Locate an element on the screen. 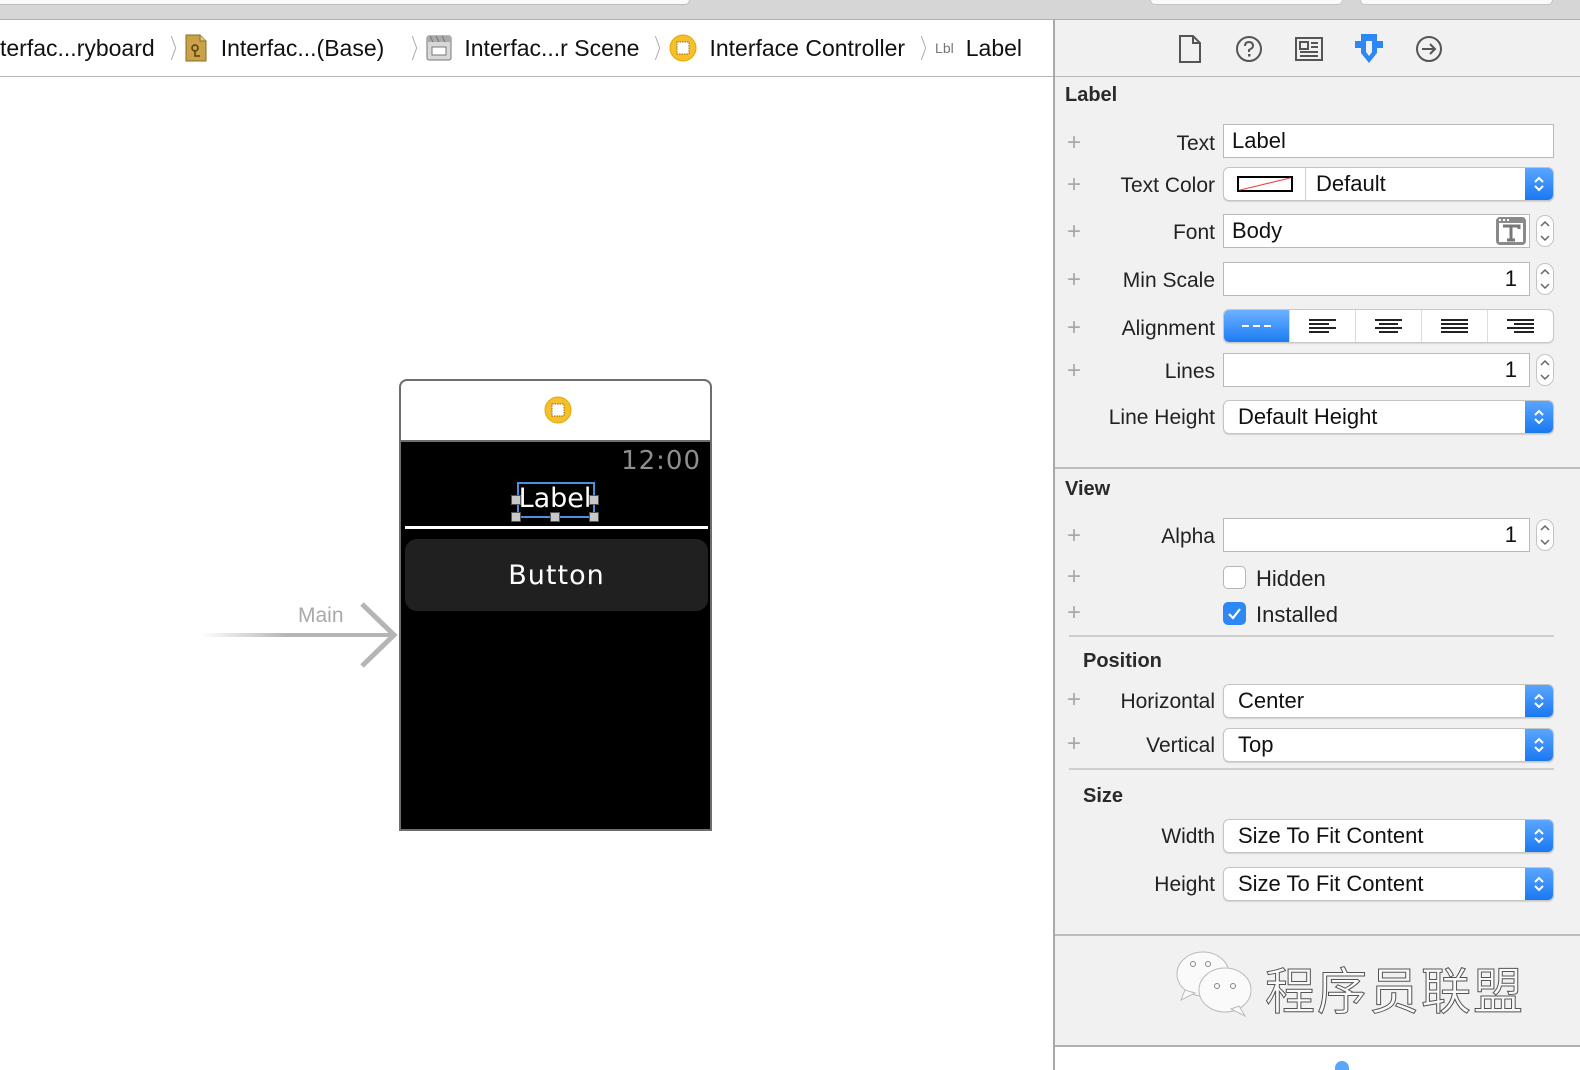 The width and height of the screenshot is (1580, 1070). align-left-icon is located at coordinates (1322, 326).